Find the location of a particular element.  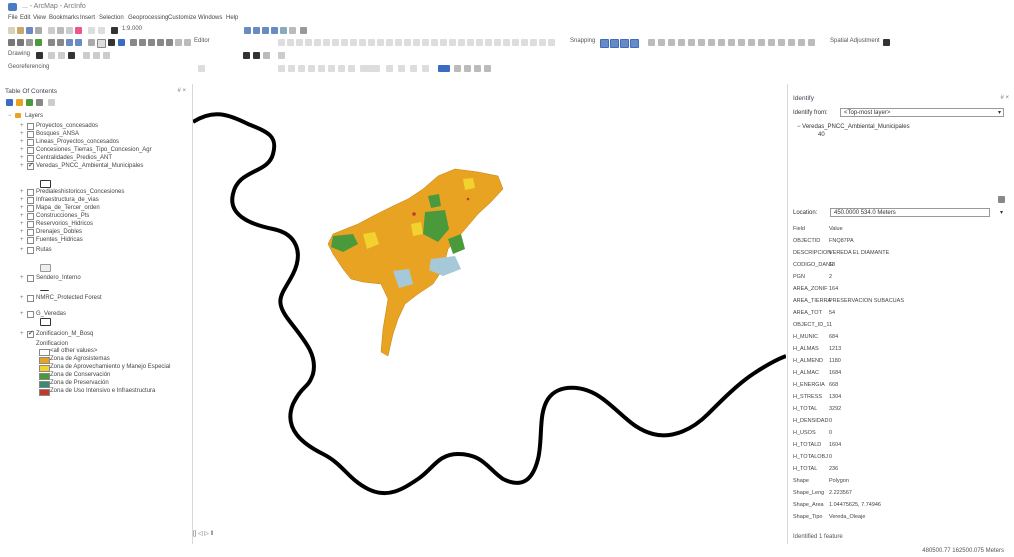

print-icon is located at coordinates (38, 30).